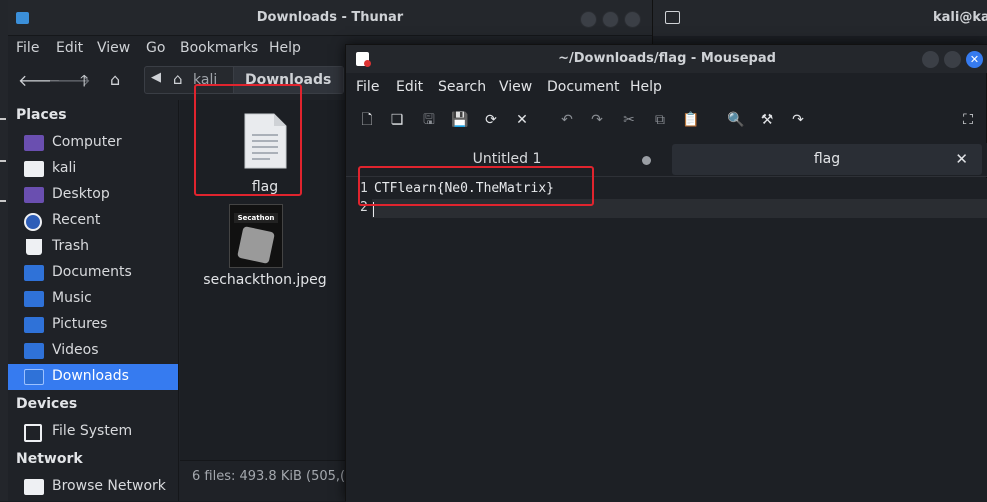 The height and width of the screenshot is (502, 987). I want to click on new-document-icon: 🗋, so click(367, 120).